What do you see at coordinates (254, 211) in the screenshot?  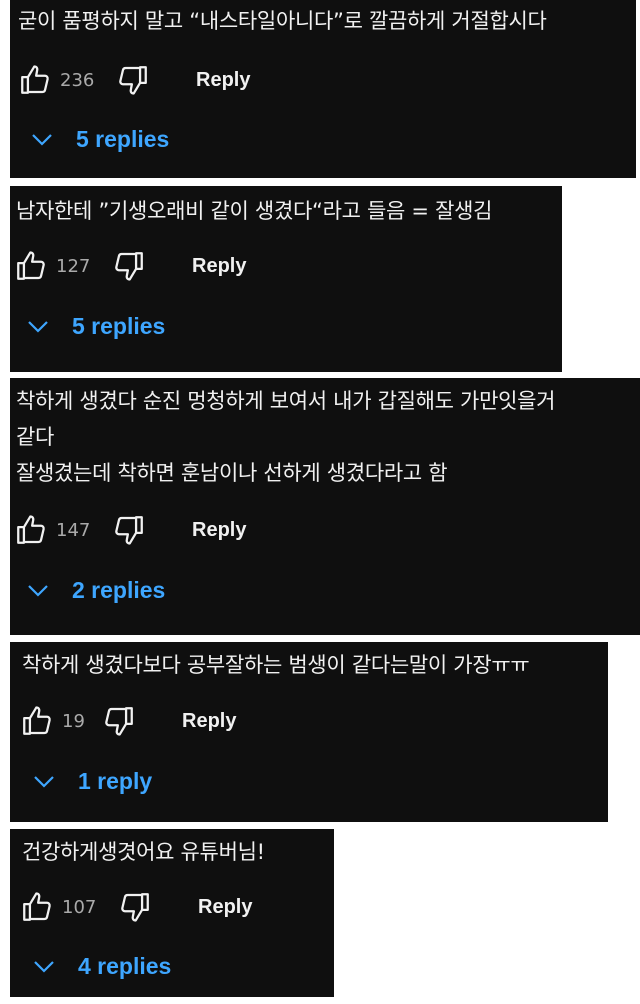 I see `comment-text: 남자한테 ”기생오래비 같이 생겼다“라고 들음 = 잘생김` at bounding box center [254, 211].